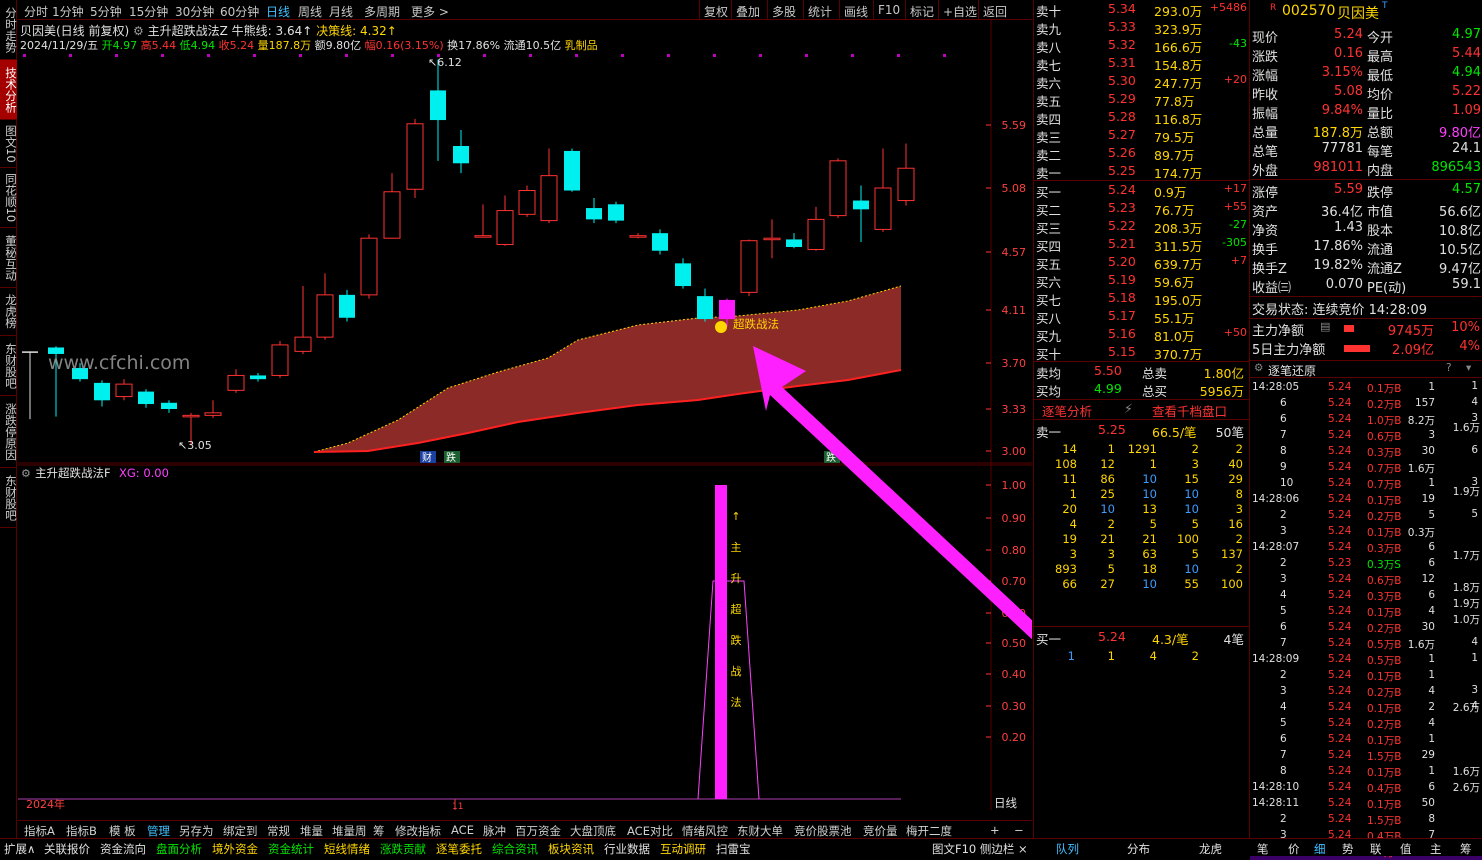 This screenshot has height=860, width=1482. Describe the element at coordinates (9, 258) in the screenshot. I see `rail-tab-4: 董秘互动` at that location.